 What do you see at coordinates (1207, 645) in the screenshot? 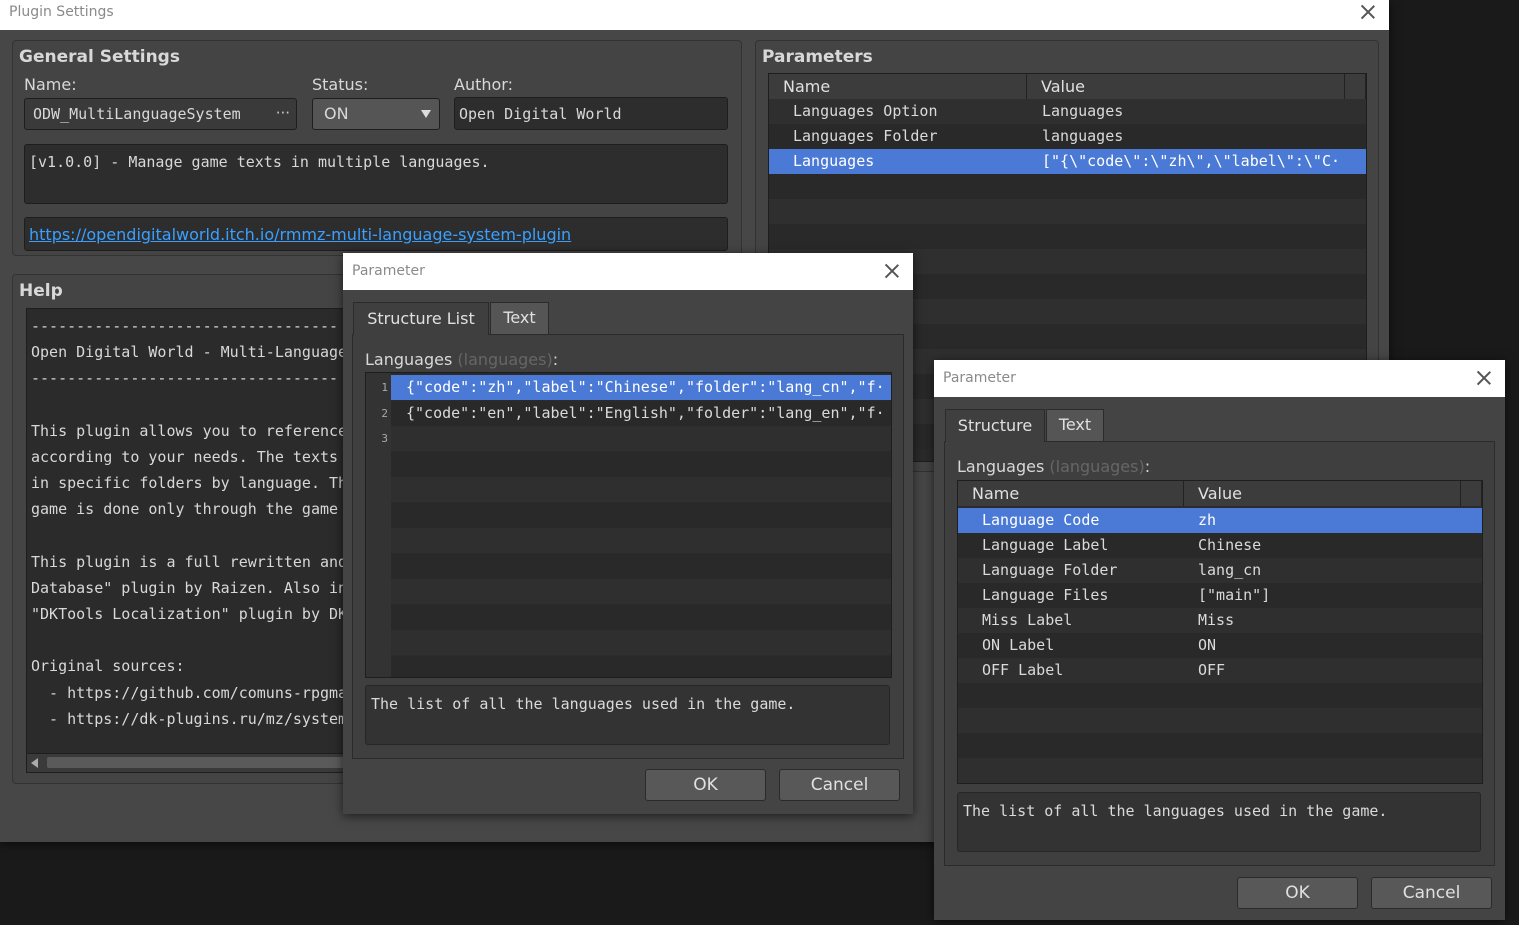
I see `struct-value-cell: ON` at bounding box center [1207, 645].